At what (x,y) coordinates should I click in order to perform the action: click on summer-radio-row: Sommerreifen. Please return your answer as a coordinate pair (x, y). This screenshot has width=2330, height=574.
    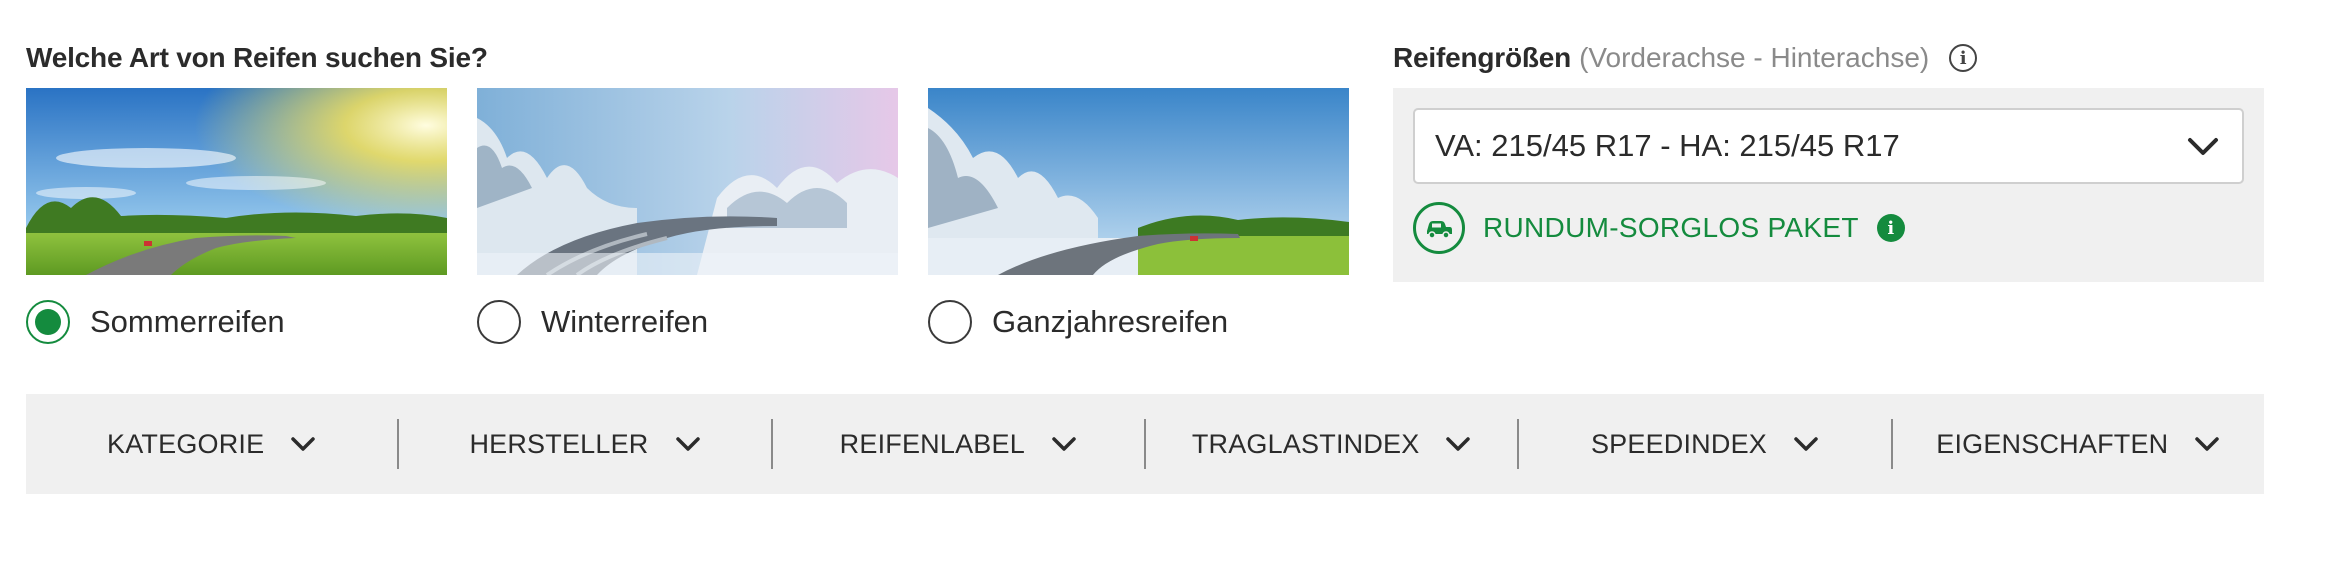
    Looking at the image, I should click on (236, 322).